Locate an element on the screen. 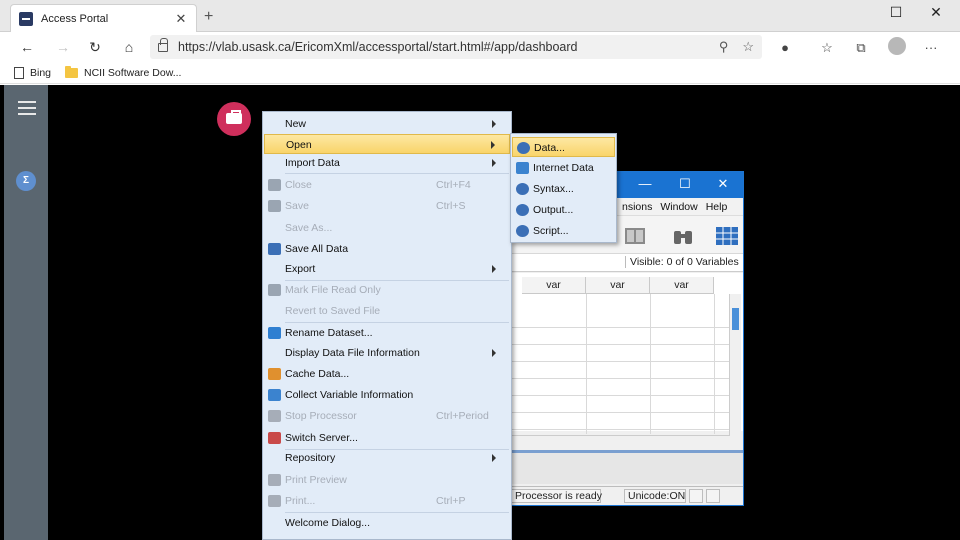 This screenshot has height=540, width=960. menu-item-shortcut: Ctrl+S is located at coordinates (451, 206).